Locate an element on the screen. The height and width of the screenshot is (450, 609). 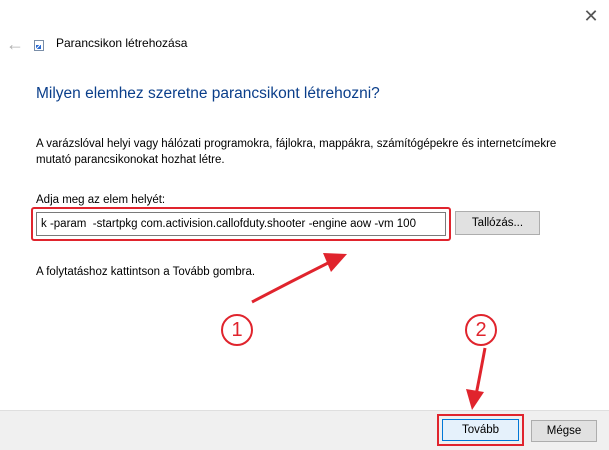
window-title: Parancsikon létrehozása is located at coordinates (122, 43).